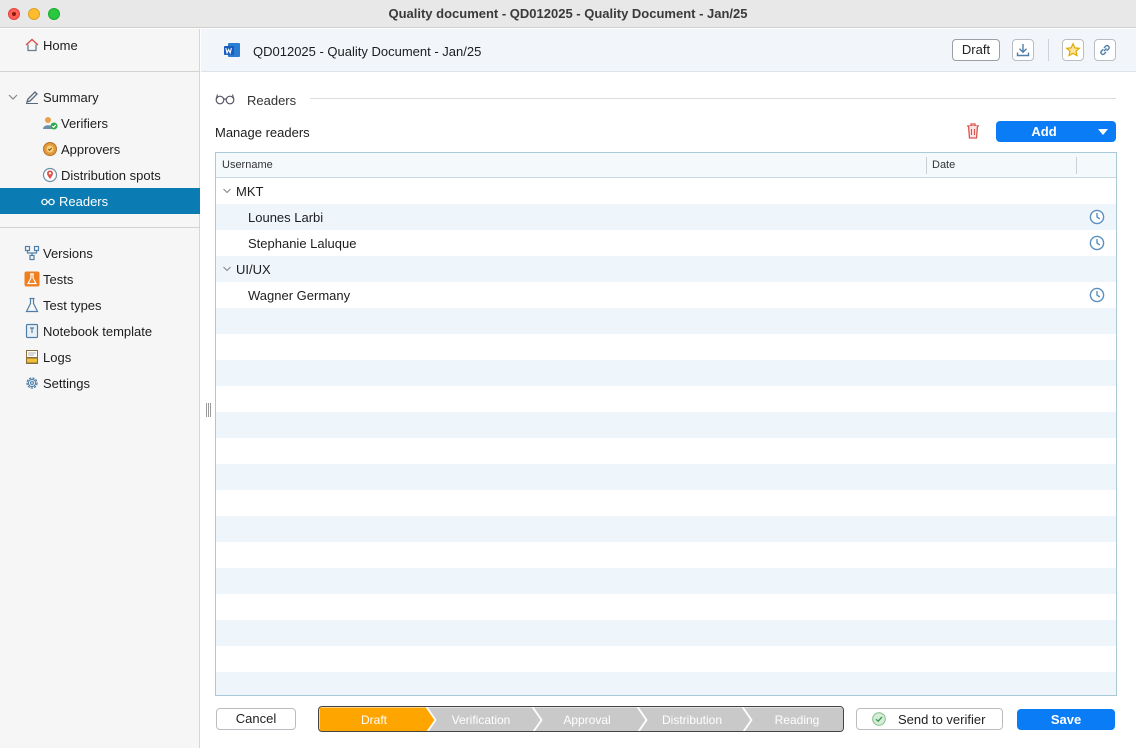 This screenshot has width=1136, height=748. Describe the element at coordinates (71, 97) in the screenshot. I see `sidebar-item-label: Summary` at that location.